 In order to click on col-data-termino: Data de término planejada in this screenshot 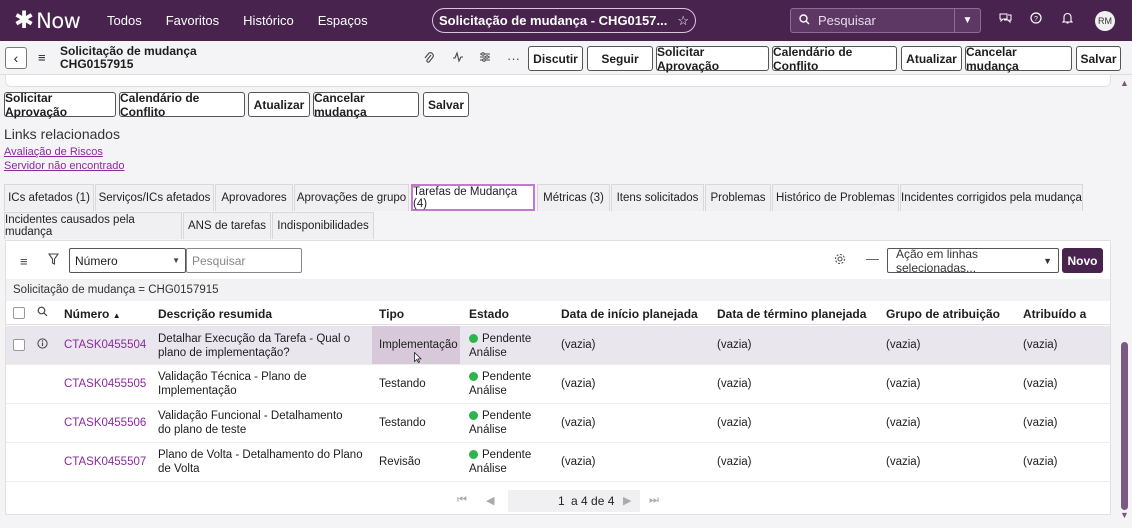, I will do `click(791, 314)`.